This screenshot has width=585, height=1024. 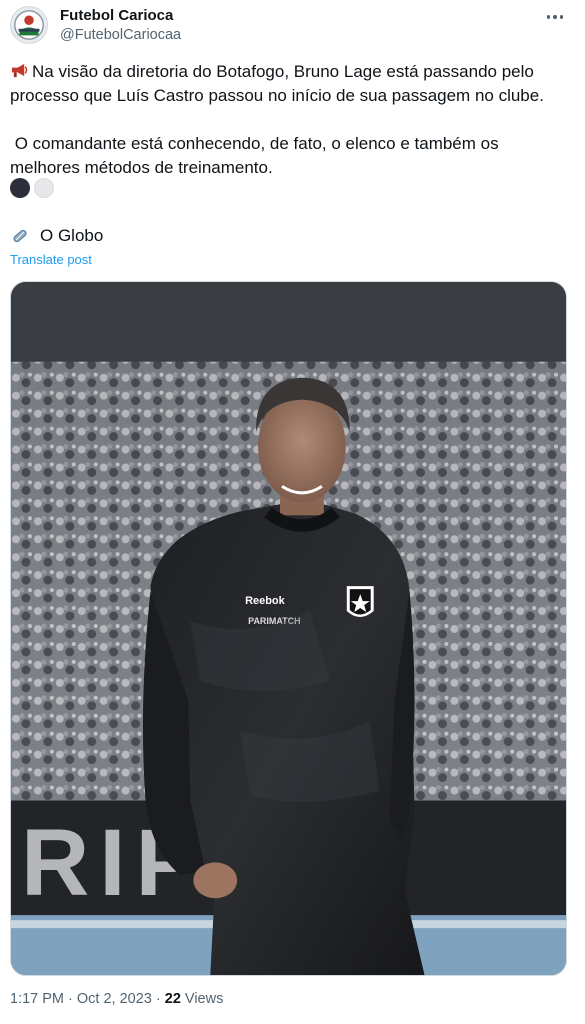 I want to click on views-count: 22, so click(x=172, y=999).